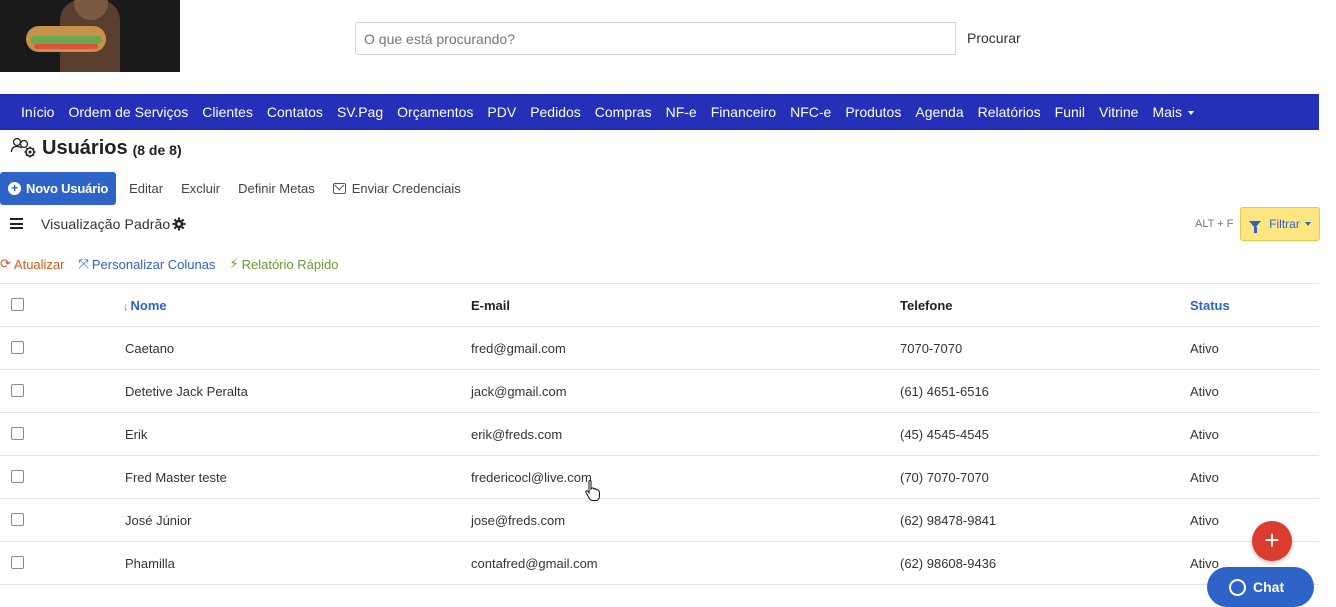 This screenshot has width=1336, height=607. What do you see at coordinates (939, 112) in the screenshot?
I see `nav-item-agenda: Agenda` at bounding box center [939, 112].